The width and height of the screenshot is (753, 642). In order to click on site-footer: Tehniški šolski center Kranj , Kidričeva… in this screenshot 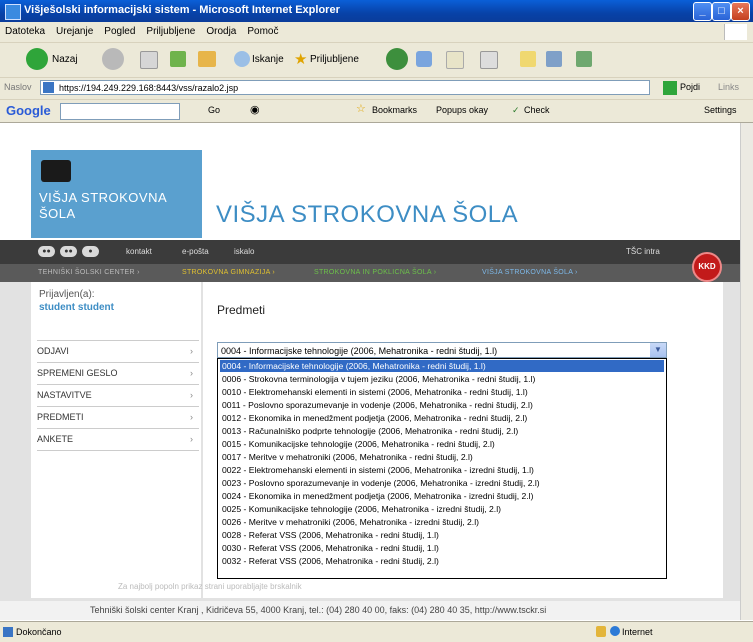, I will do `click(376, 610)`.